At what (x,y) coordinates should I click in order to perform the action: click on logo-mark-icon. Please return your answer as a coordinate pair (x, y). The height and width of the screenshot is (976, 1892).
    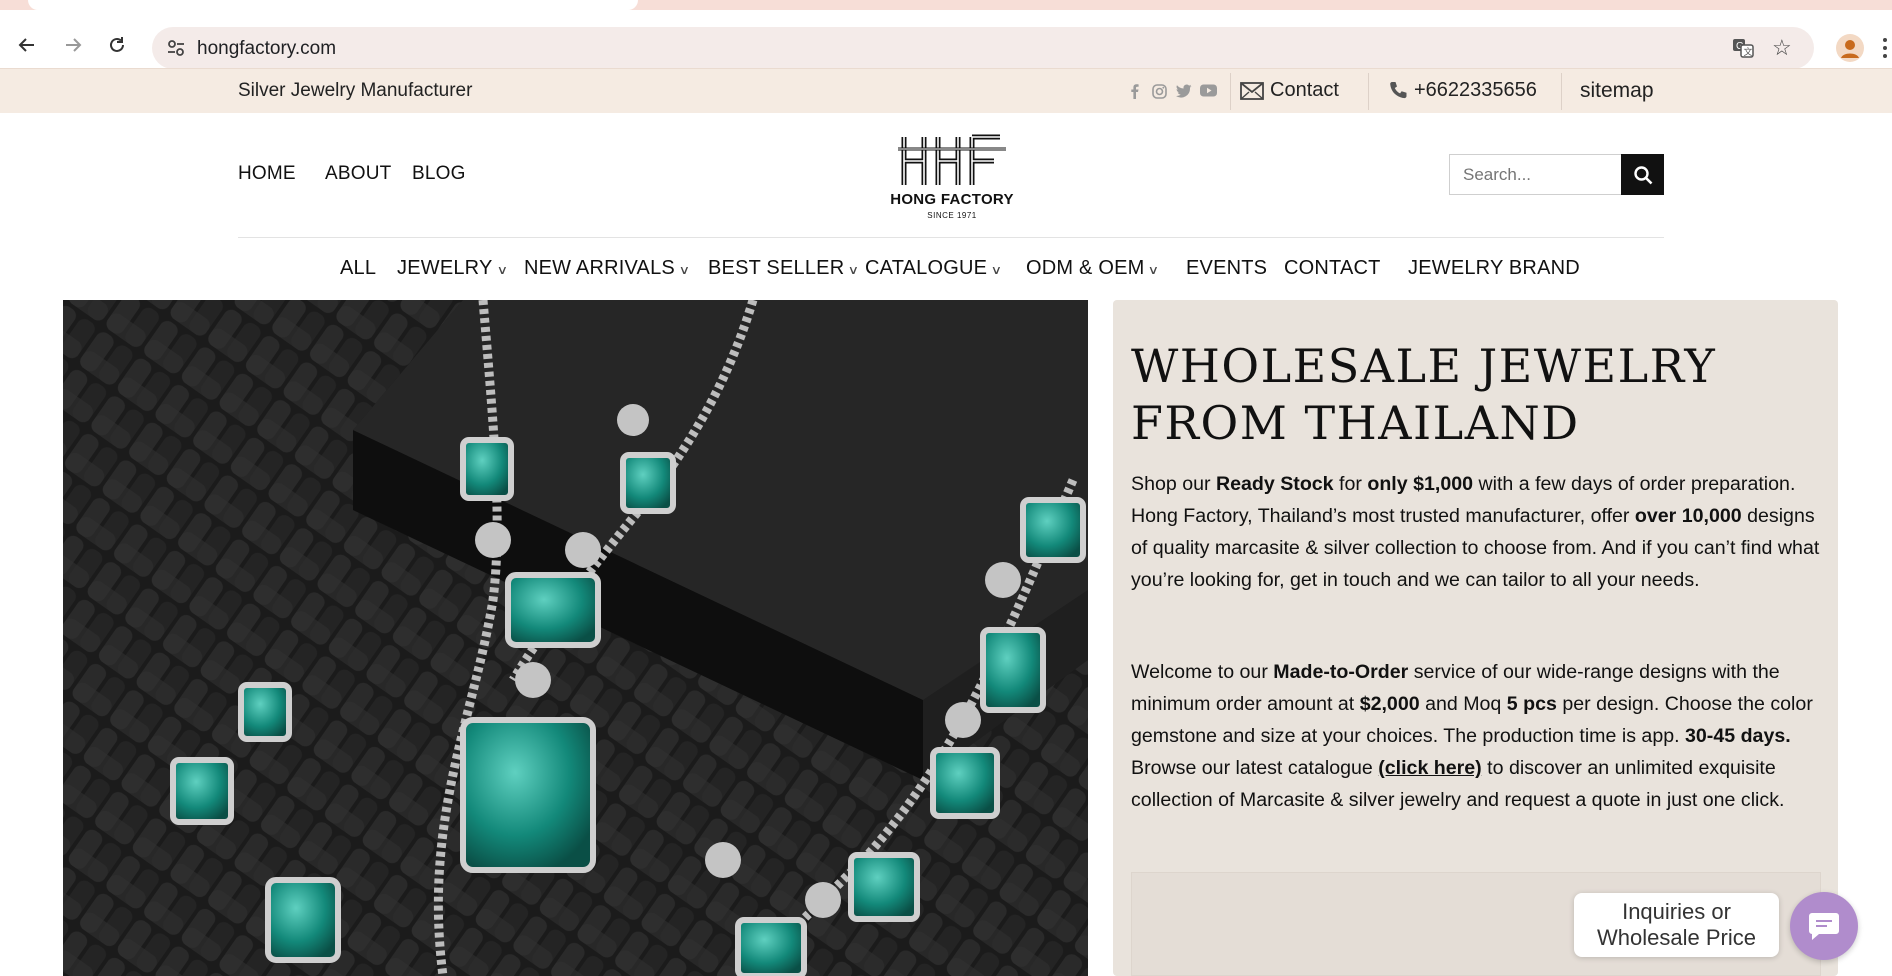
    Looking at the image, I should click on (952, 159).